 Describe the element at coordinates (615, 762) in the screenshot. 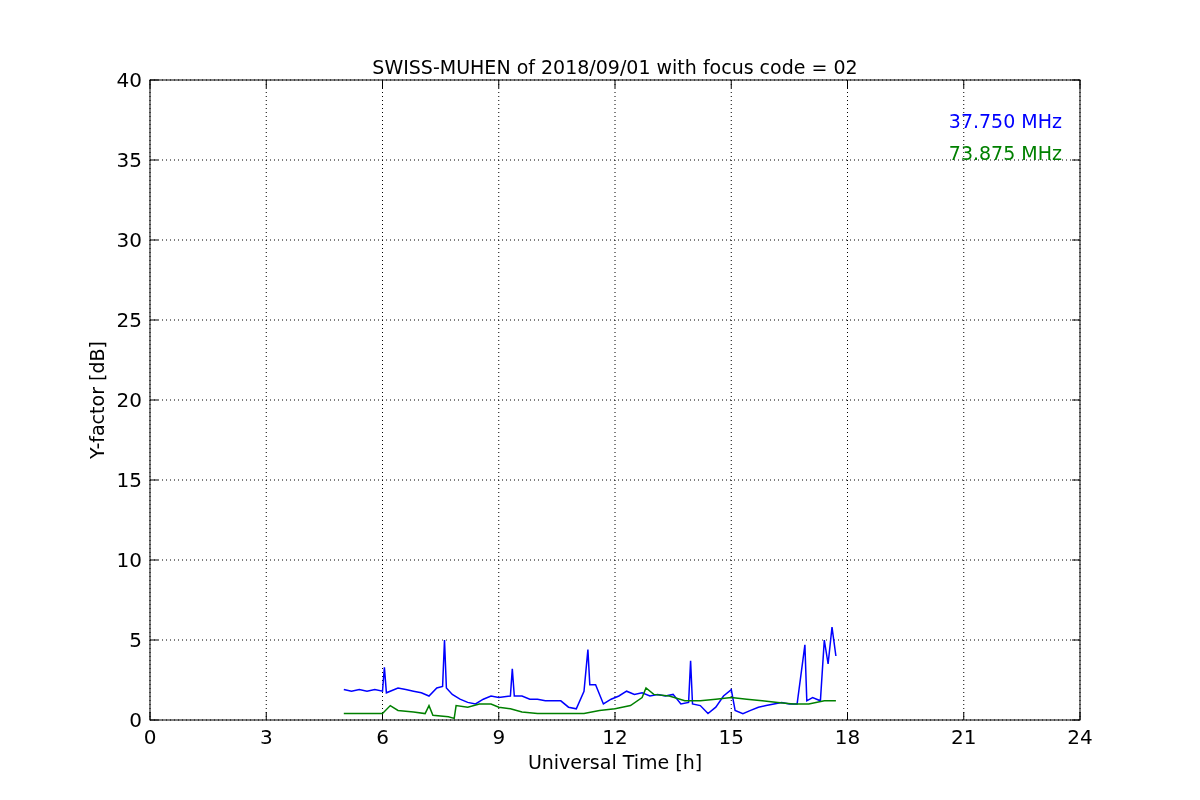

I see `axis-label: Universal Time [h]` at that location.